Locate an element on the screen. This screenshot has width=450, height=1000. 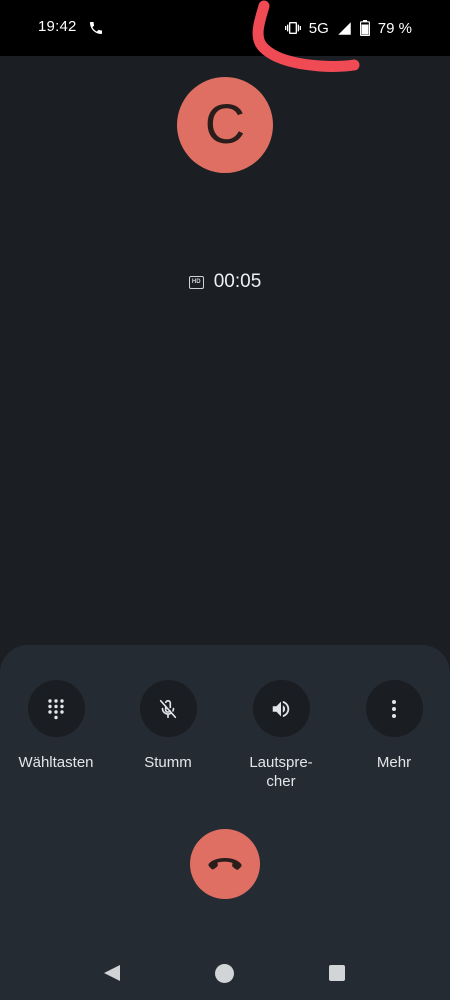
call-duration: 00:05 is located at coordinates (237, 281).